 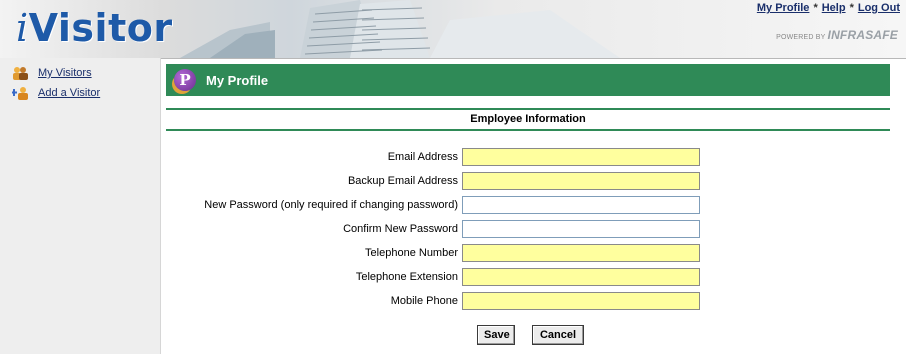 I want to click on help-link: Help, so click(x=834, y=8).